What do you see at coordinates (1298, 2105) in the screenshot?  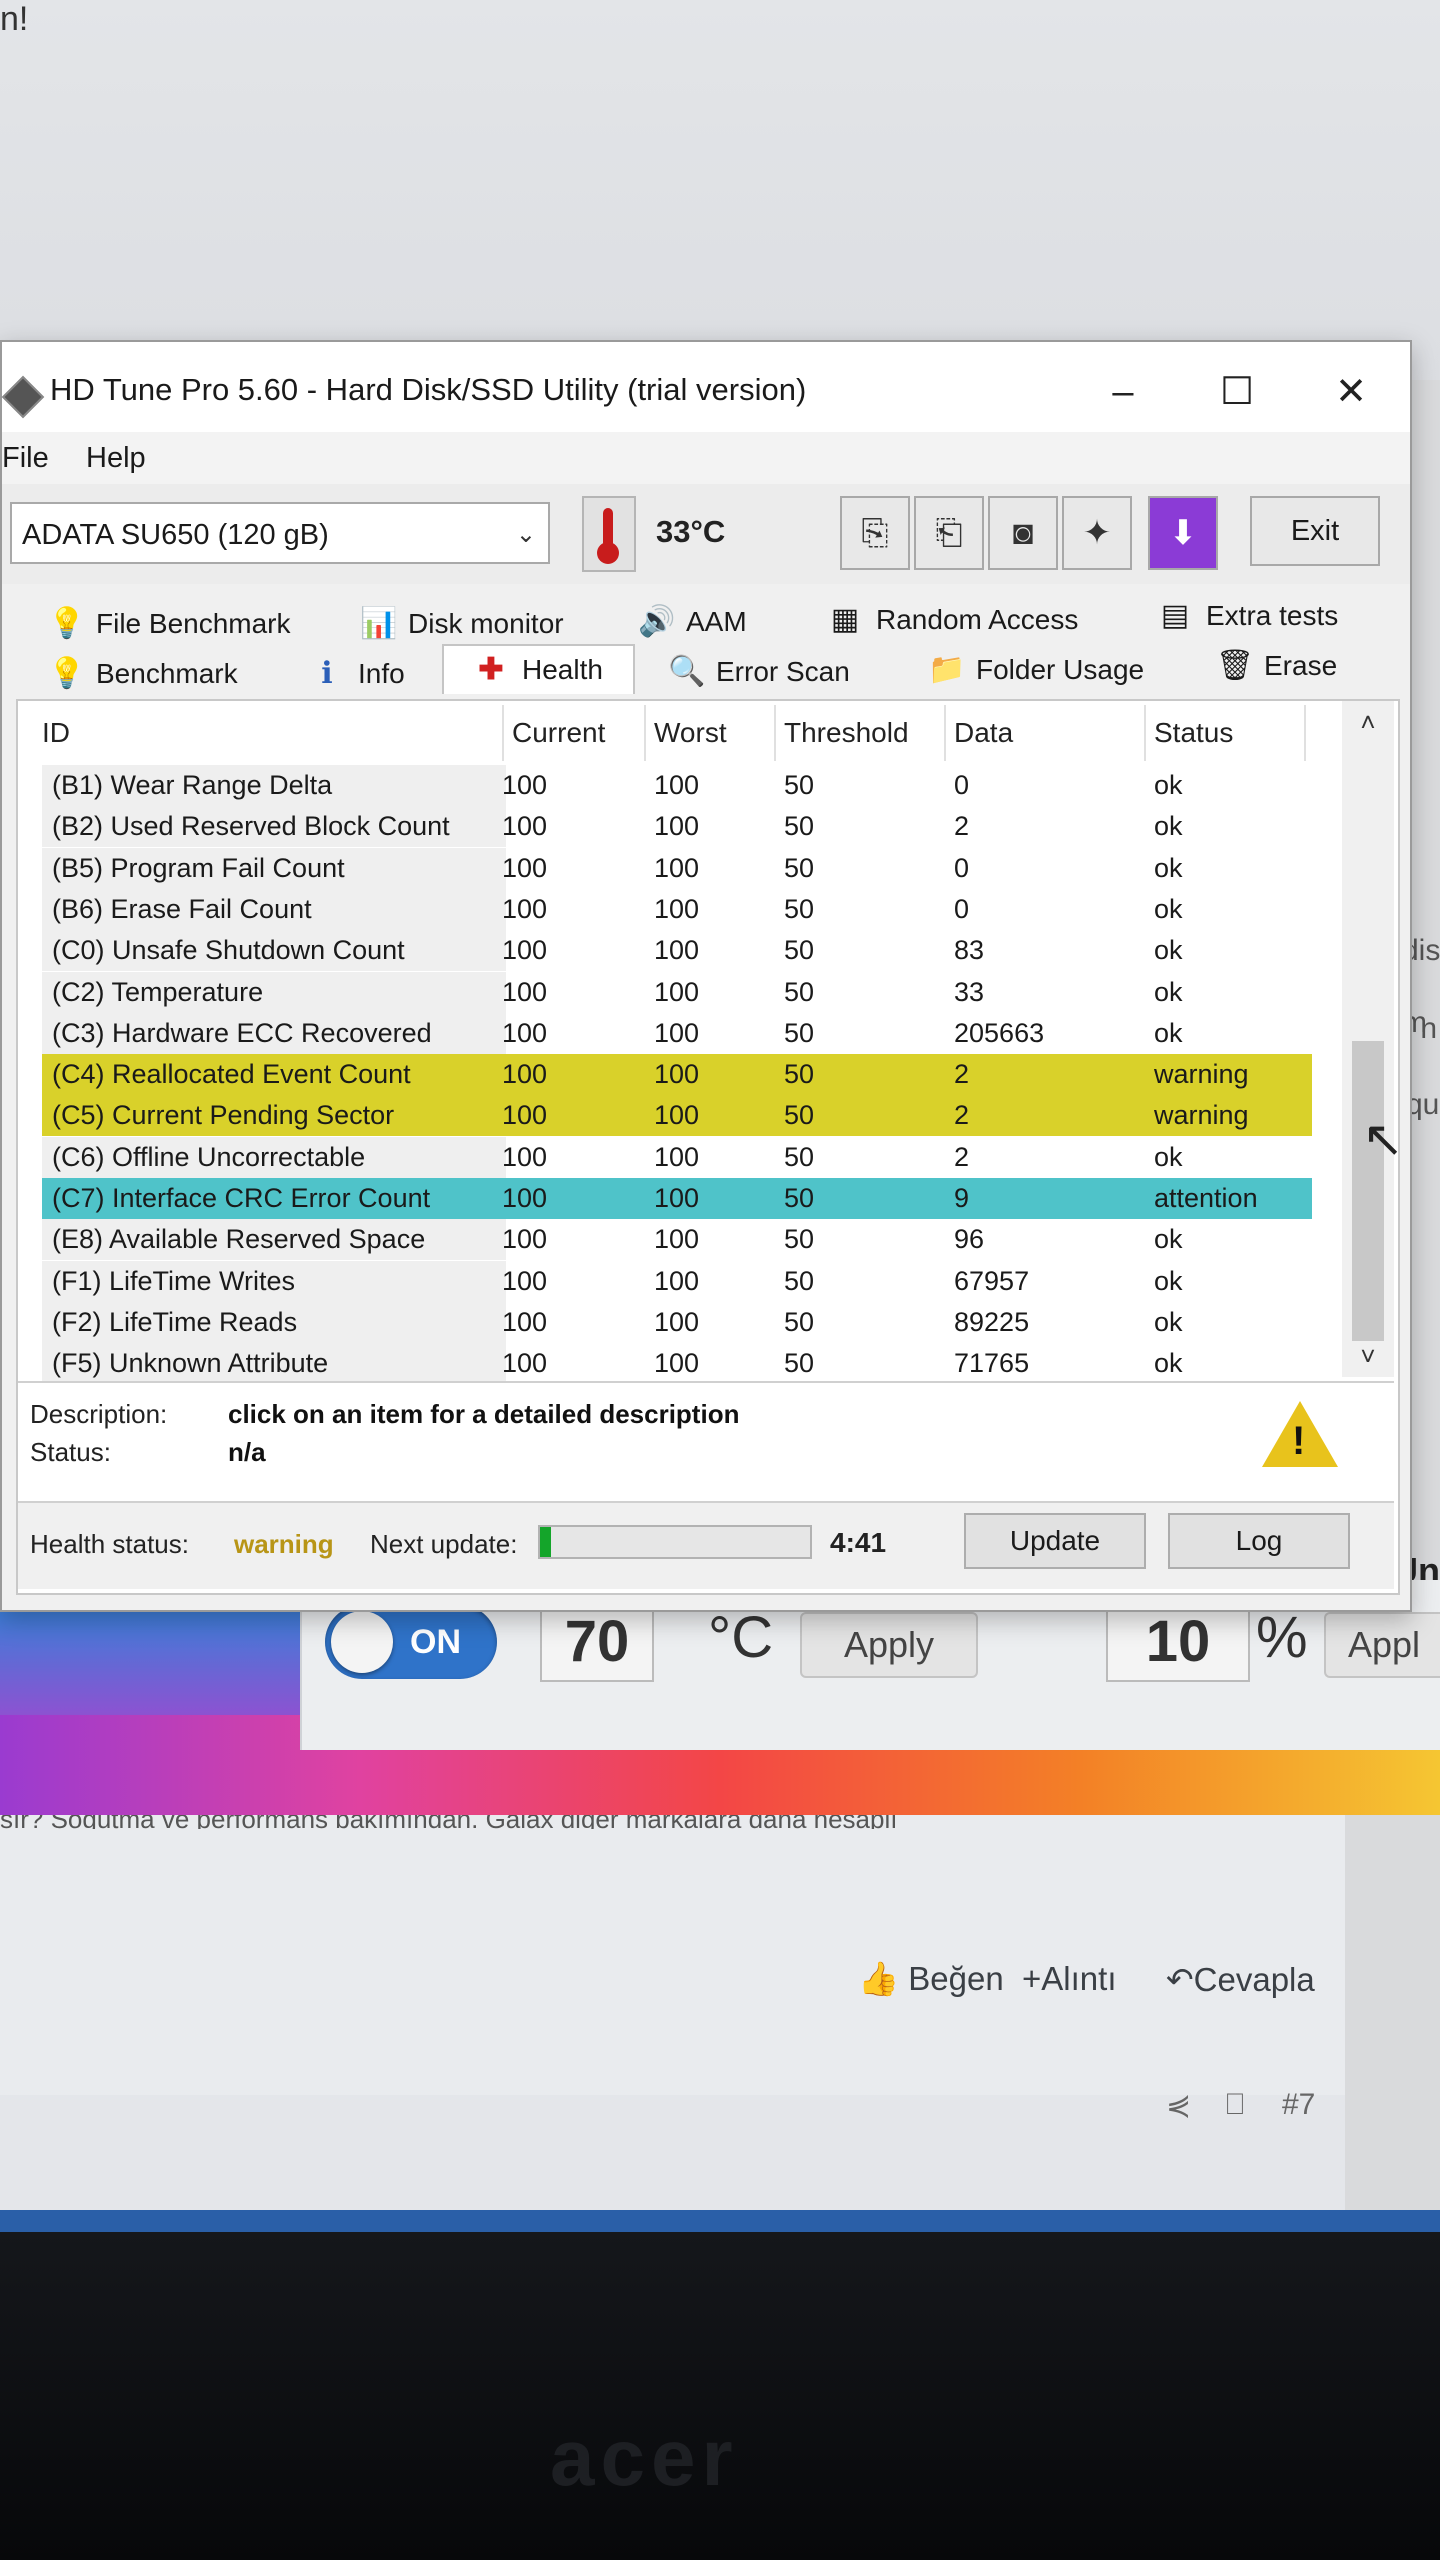 I see `post-number: #7` at bounding box center [1298, 2105].